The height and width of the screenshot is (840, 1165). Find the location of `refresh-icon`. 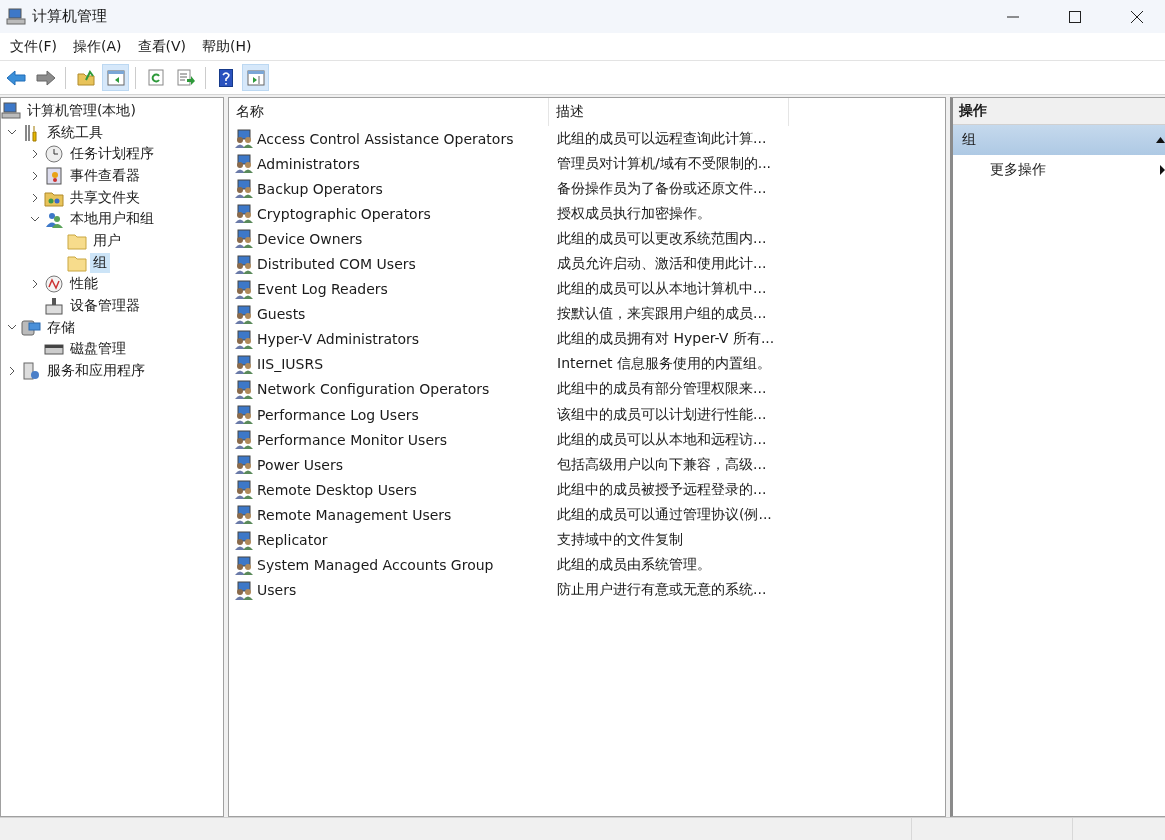

refresh-icon is located at coordinates (155, 77).